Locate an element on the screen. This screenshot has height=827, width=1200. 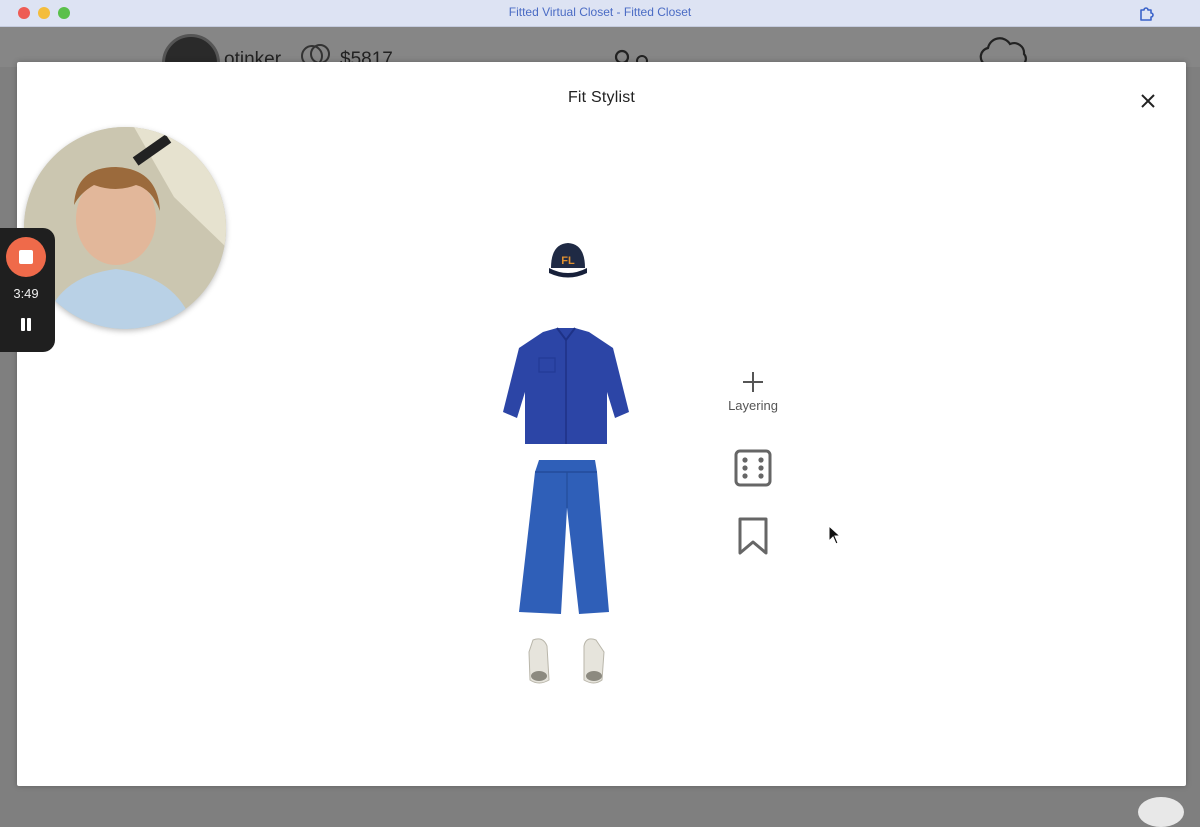
modal-title: Fit Stylist is located at coordinates (601, 97).